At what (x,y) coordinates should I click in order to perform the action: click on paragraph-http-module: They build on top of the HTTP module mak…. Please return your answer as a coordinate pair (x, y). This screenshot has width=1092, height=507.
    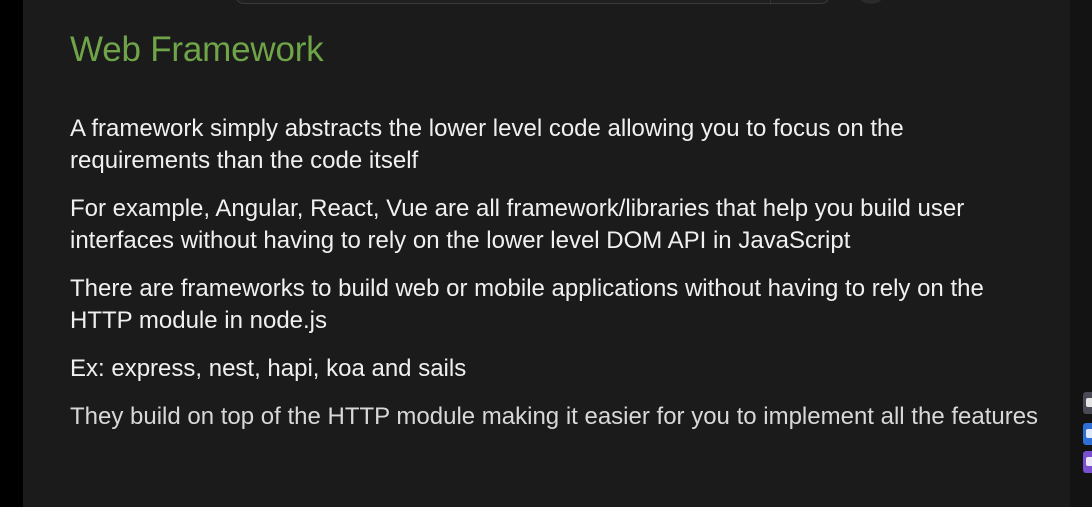
    Looking at the image, I should click on (554, 416).